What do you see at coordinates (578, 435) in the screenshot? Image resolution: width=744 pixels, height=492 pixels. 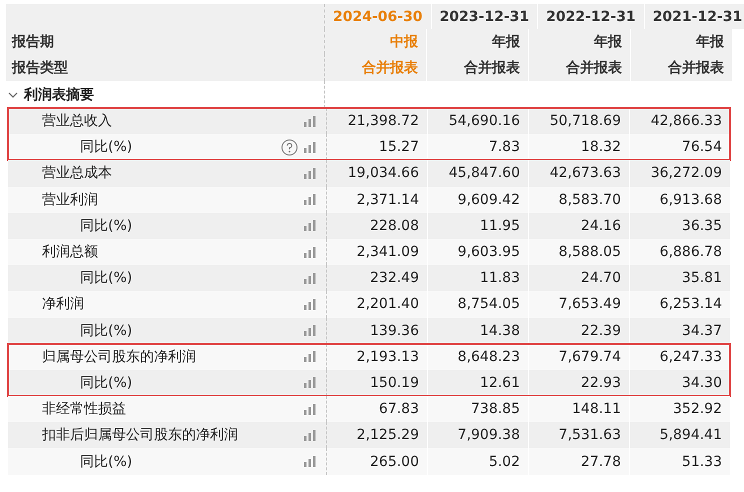 I see `value-cell: 7,531.63` at bounding box center [578, 435].